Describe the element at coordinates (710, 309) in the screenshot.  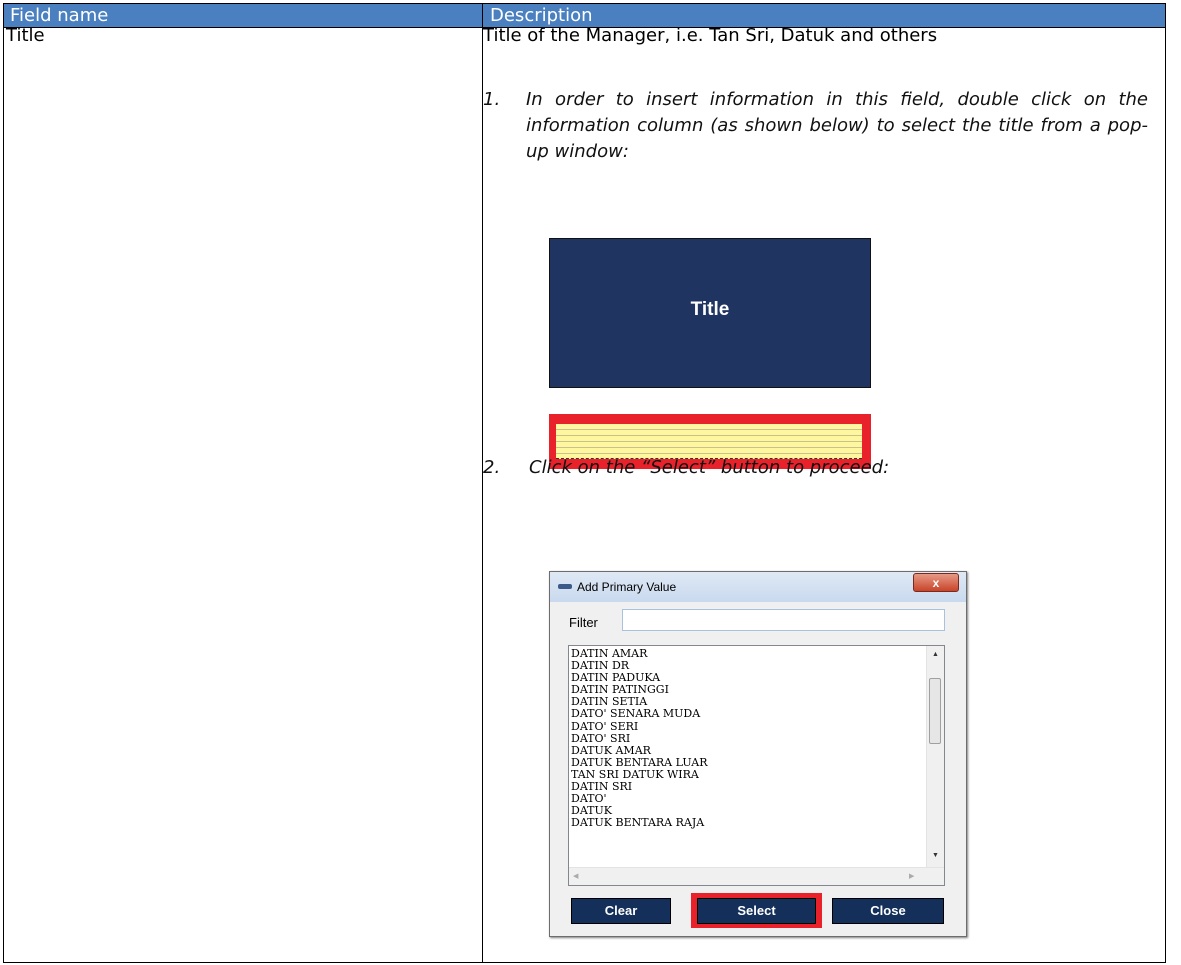
I see `title-column-label: Title` at that location.